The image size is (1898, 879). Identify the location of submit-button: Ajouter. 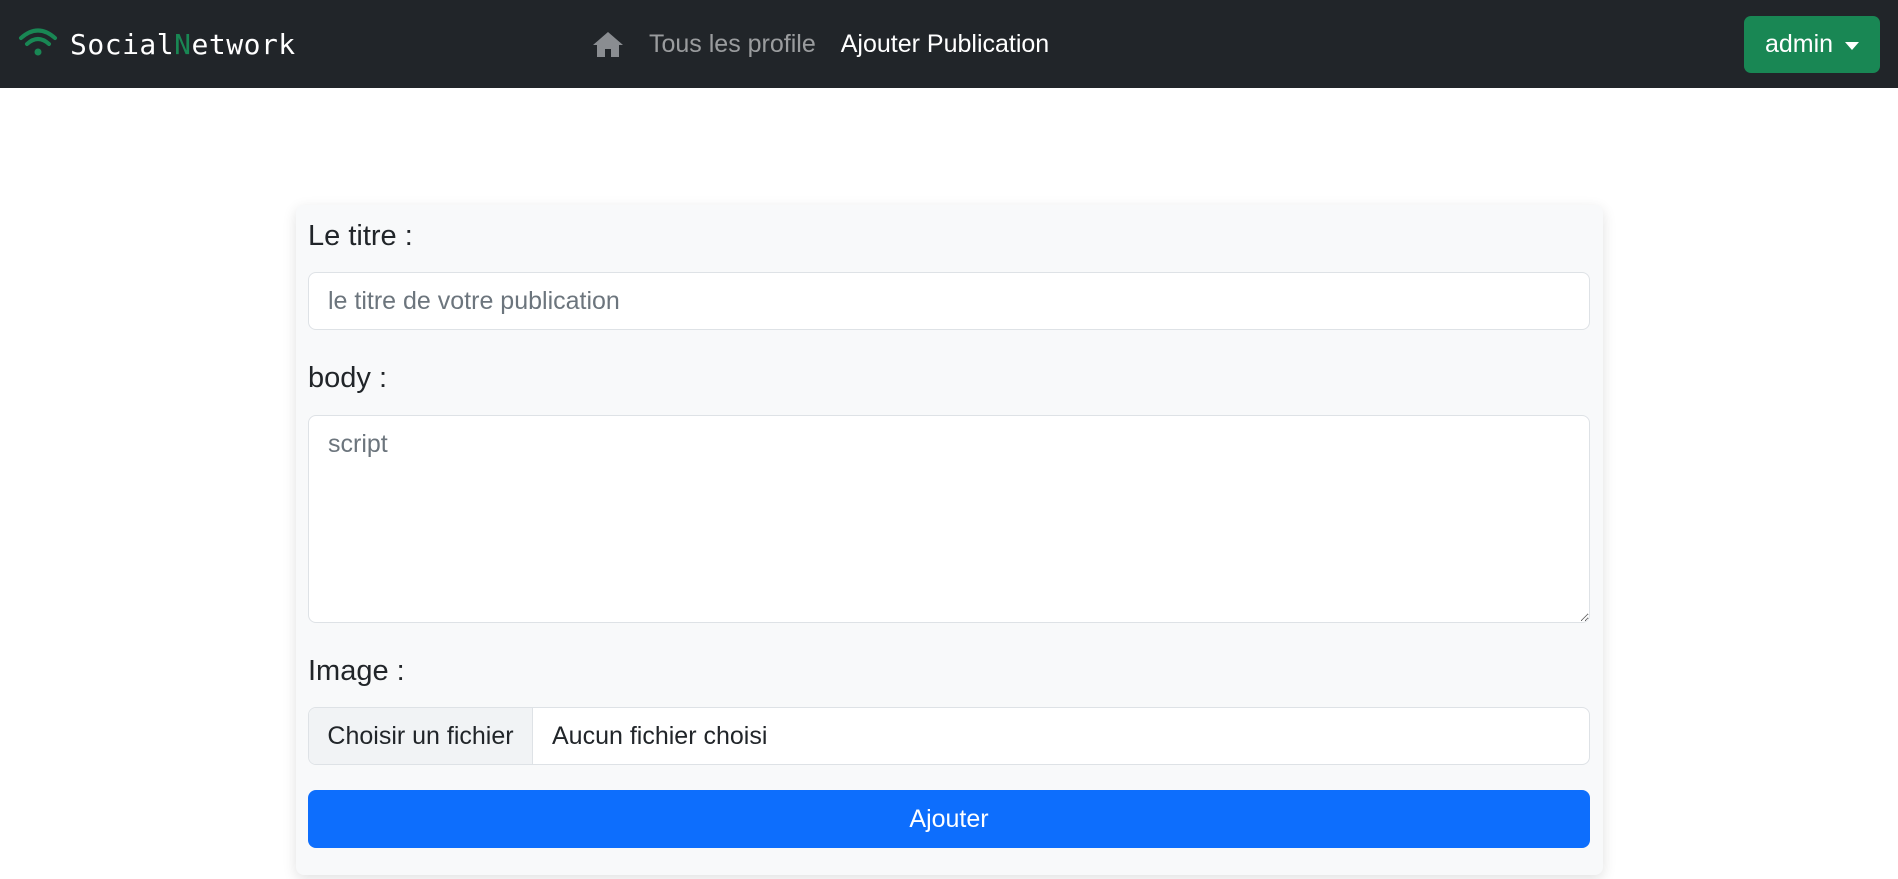
(949, 819).